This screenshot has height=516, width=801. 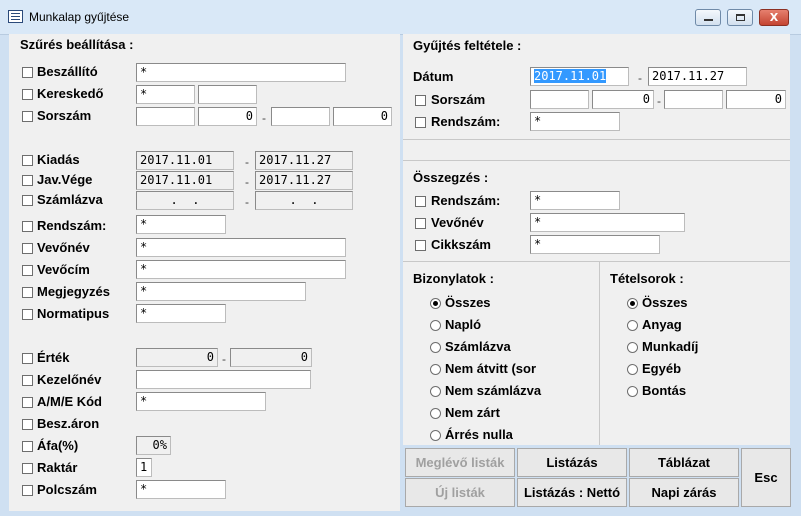 What do you see at coordinates (27, 248) in the screenshot?
I see `vevonev-checkbox` at bounding box center [27, 248].